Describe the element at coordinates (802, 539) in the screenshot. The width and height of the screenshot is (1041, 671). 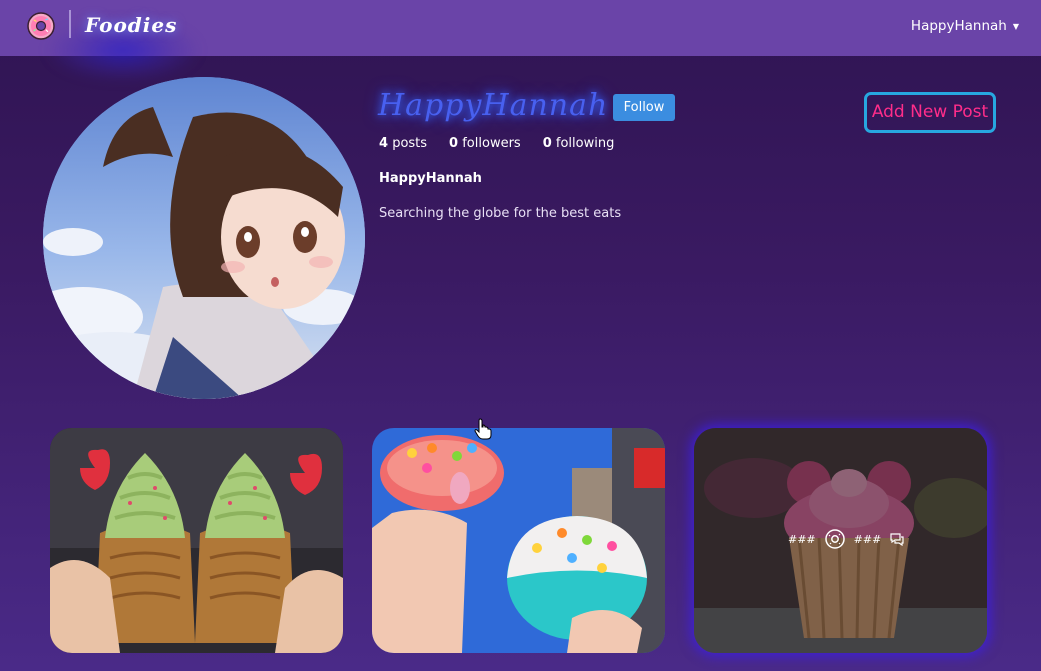
I see `likes-count: ###` at that location.